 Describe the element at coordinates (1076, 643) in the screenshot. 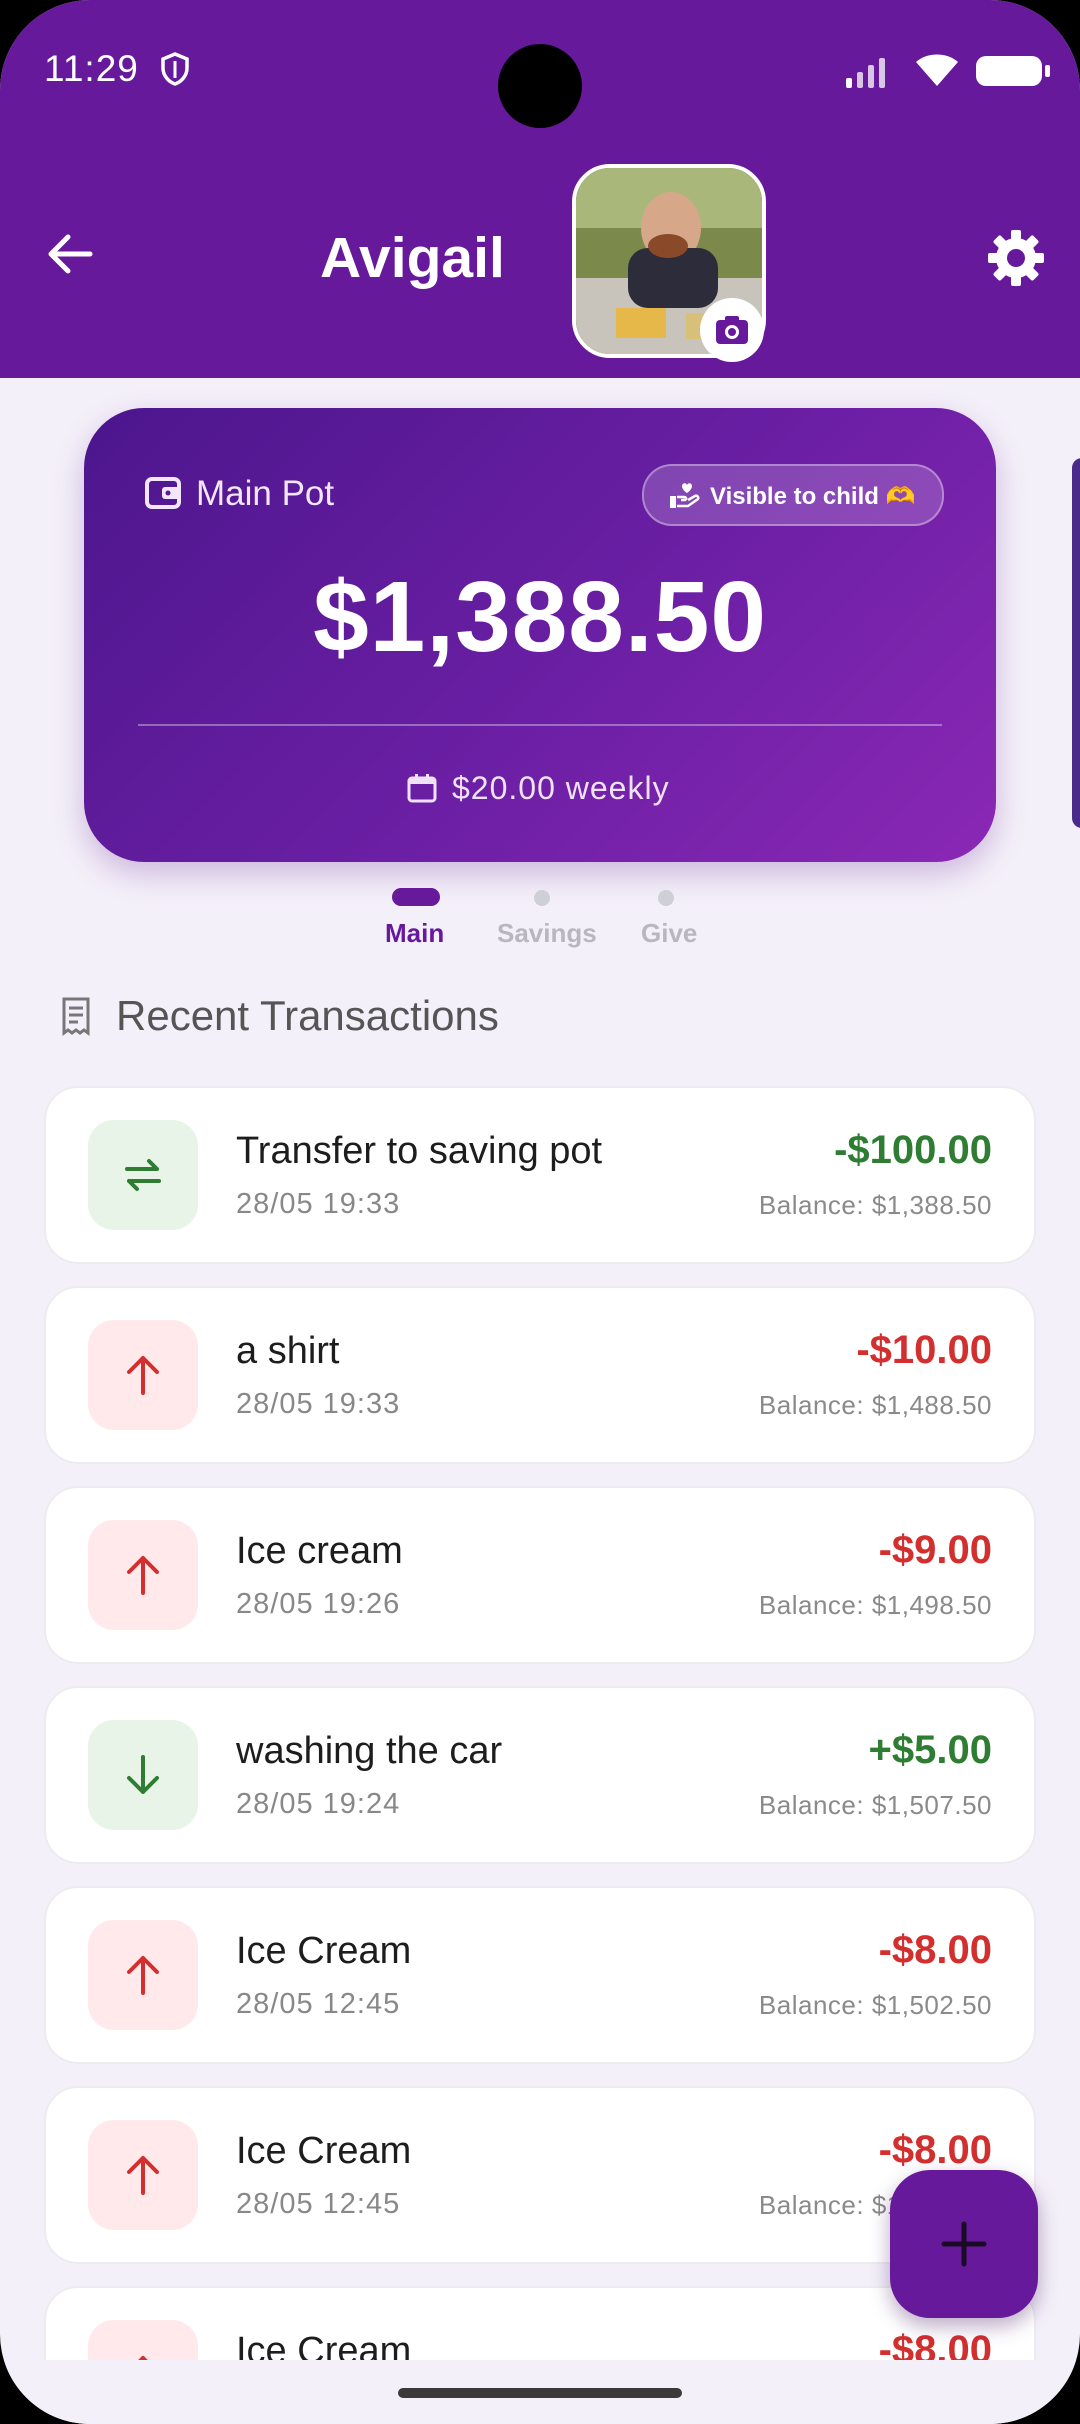

I see `next-pot-card-edge` at that location.